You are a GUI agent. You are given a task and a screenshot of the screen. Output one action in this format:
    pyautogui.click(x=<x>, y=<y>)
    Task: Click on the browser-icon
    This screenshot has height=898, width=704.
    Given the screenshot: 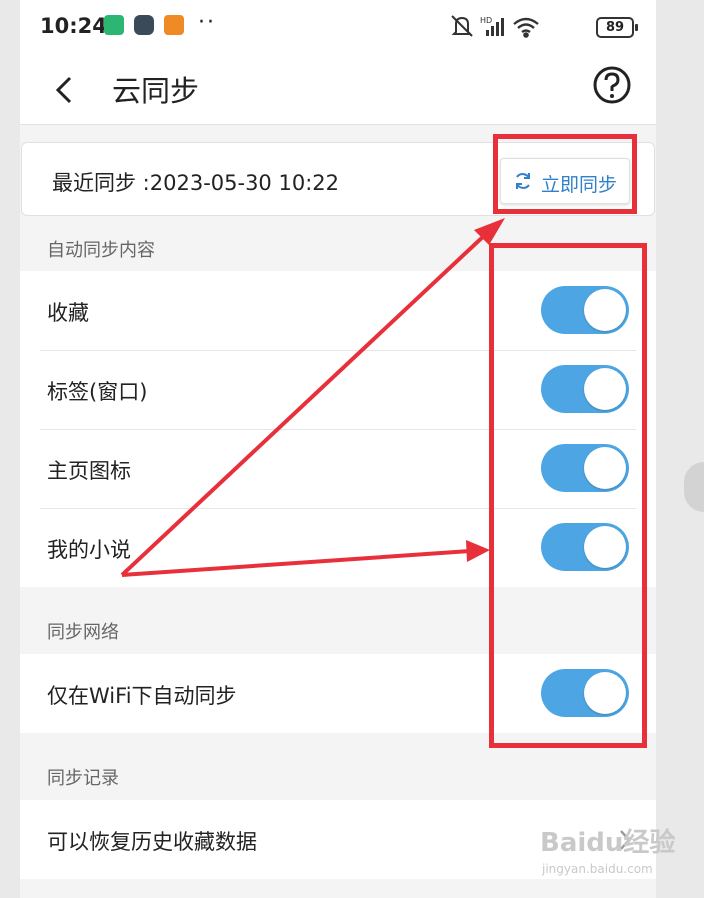 What is the action you would take?
    pyautogui.click(x=144, y=25)
    